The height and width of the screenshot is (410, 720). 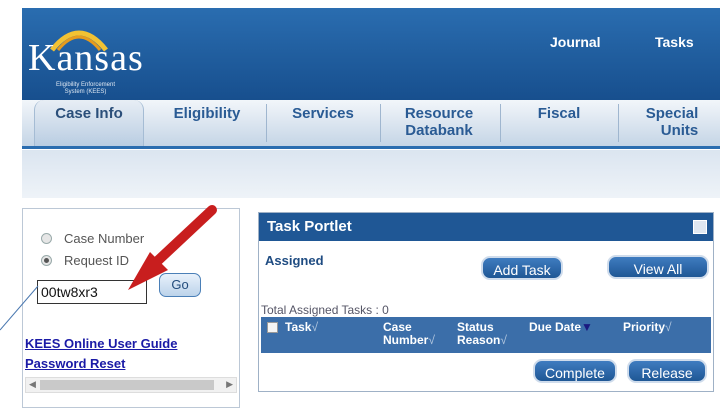 I want to click on horizontal-scrollbar: ◀ ▶, so click(x=131, y=385).